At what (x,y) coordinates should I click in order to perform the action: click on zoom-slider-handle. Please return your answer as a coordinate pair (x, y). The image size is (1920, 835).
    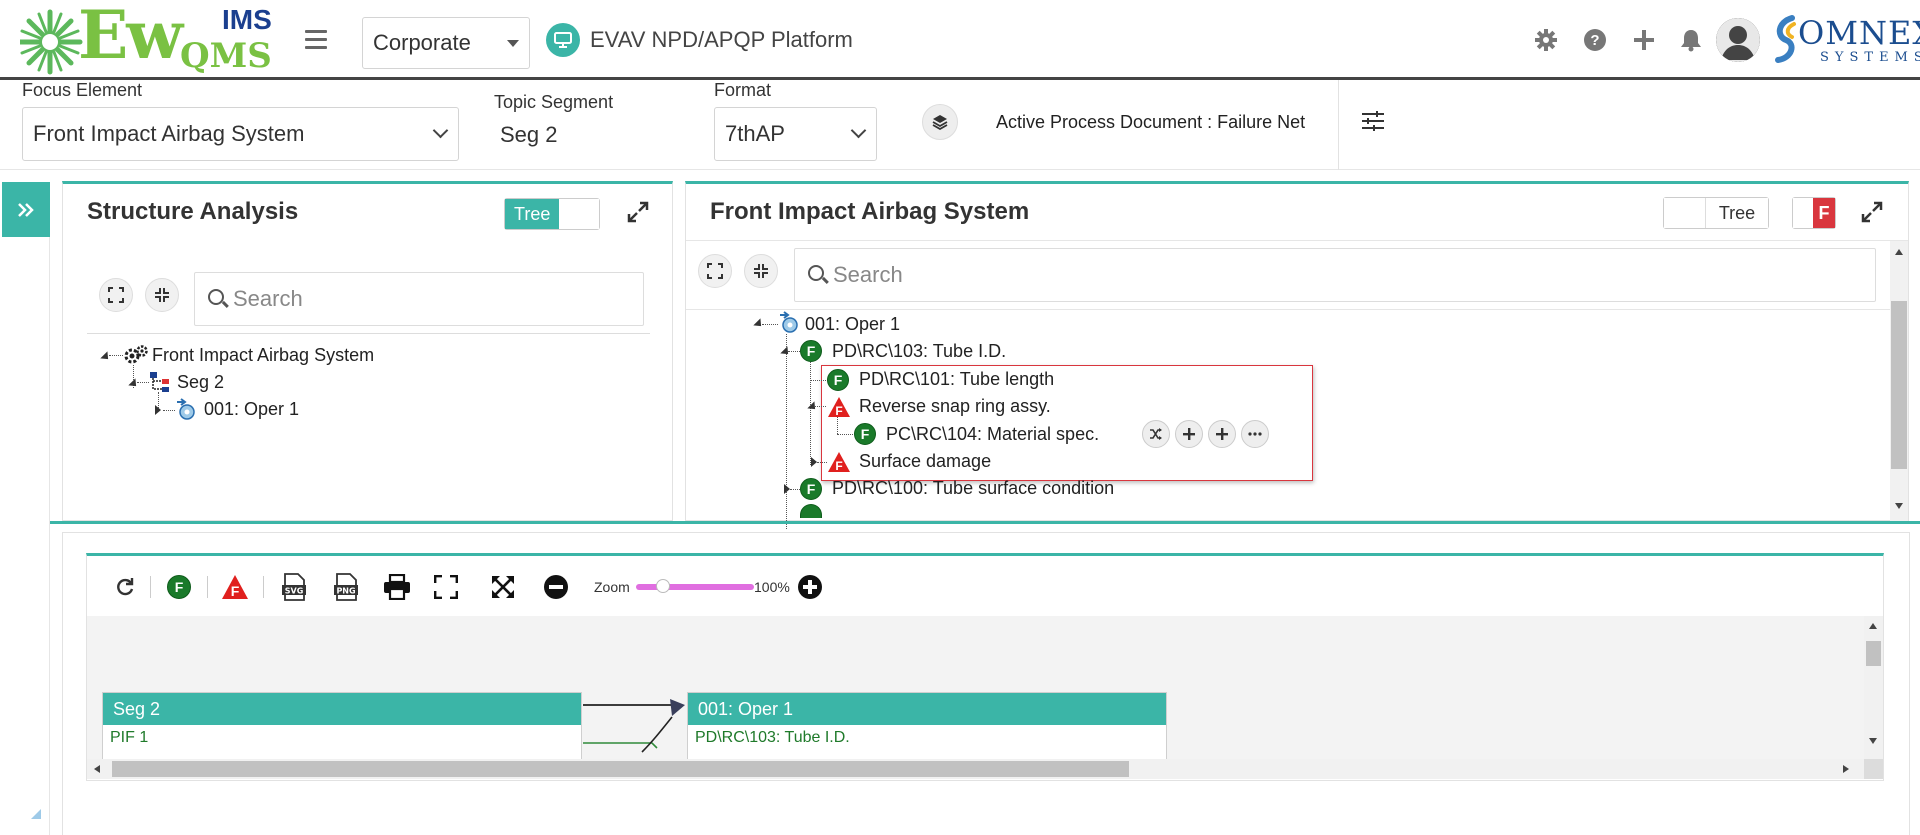
    Looking at the image, I should click on (663, 586).